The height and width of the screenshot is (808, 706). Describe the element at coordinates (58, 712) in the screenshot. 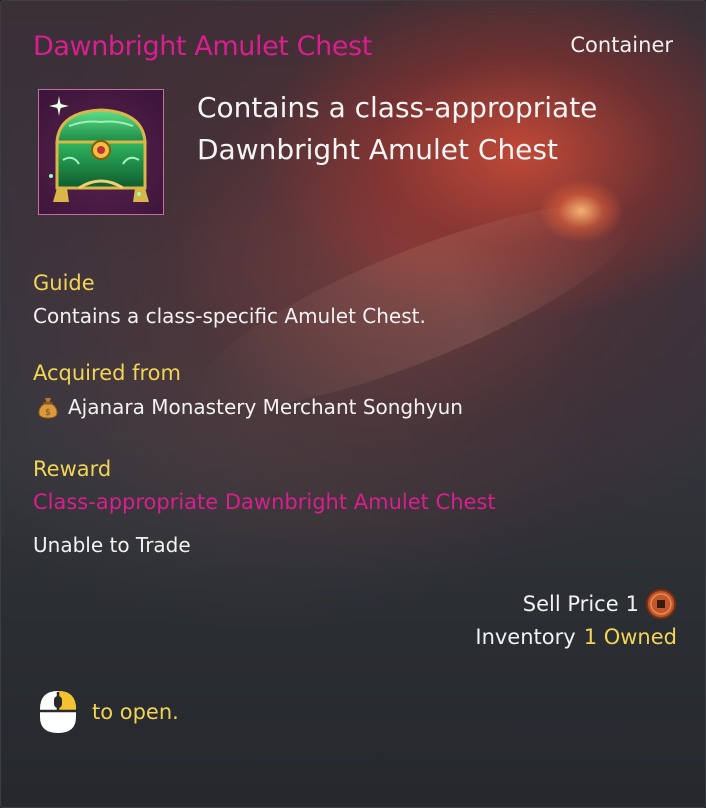

I see `mouse-right-click-icon` at that location.